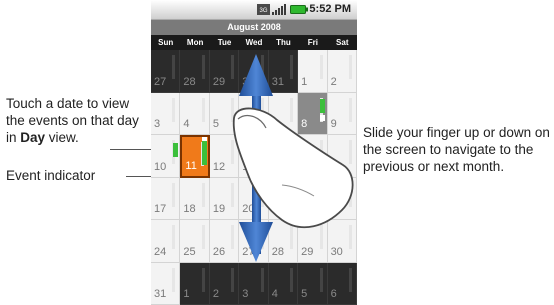 The width and height of the screenshot is (554, 305). What do you see at coordinates (245, 294) in the screenshot?
I see `day-number: 3` at bounding box center [245, 294].